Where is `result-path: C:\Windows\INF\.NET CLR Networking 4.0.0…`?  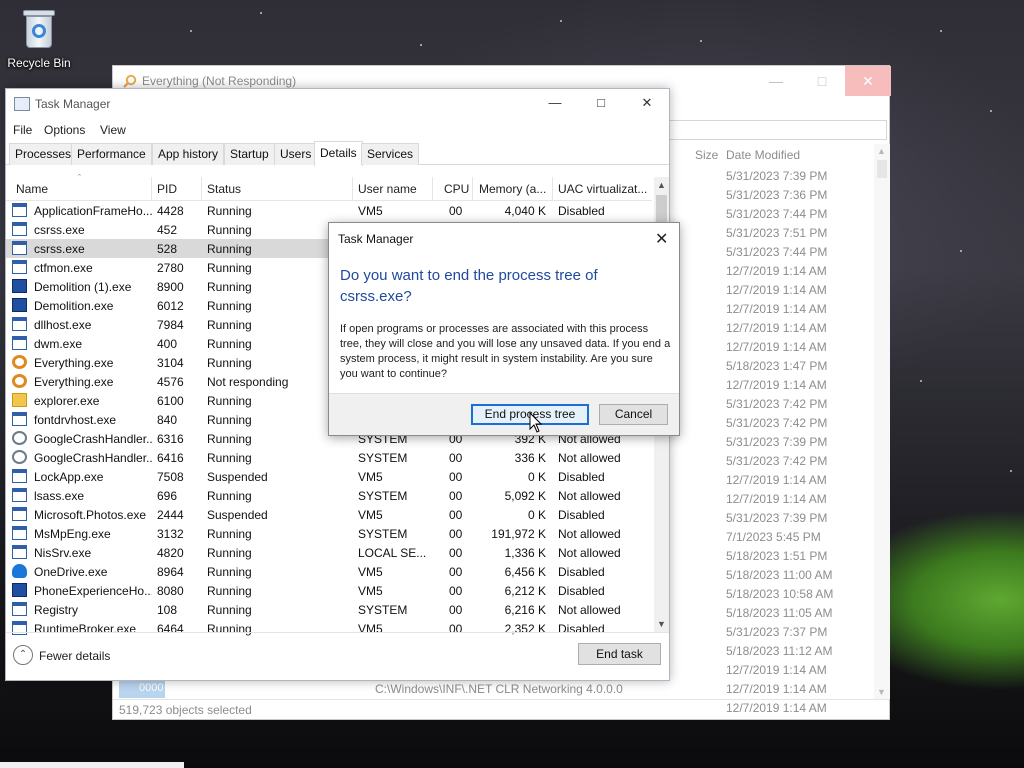 result-path: C:\Windows\INF\.NET CLR Networking 4.0.0… is located at coordinates (499, 689).